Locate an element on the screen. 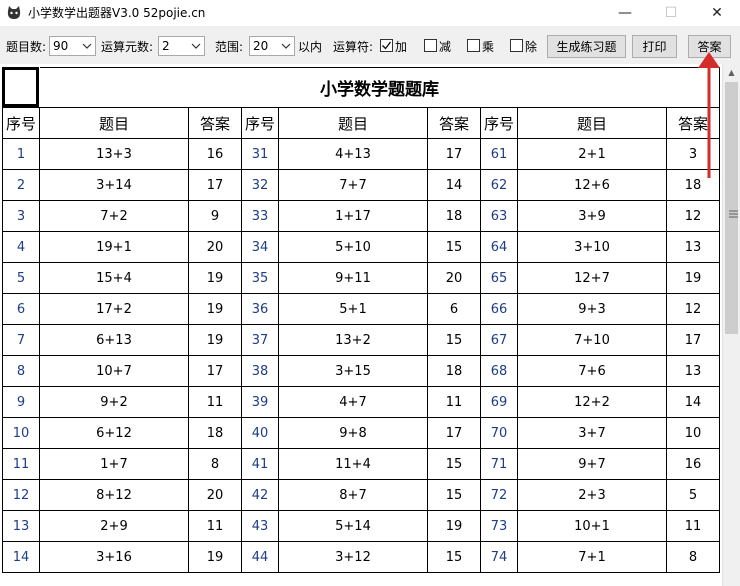 The width and height of the screenshot is (740, 586). question-expression: 3+12 is located at coordinates (353, 557).